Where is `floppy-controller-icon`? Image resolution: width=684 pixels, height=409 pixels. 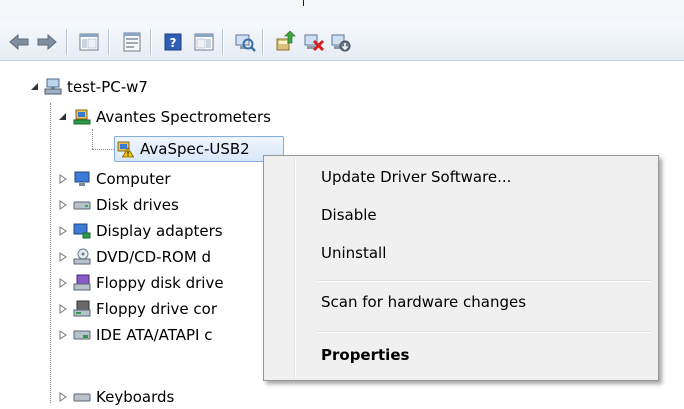 floppy-controller-icon is located at coordinates (82, 309).